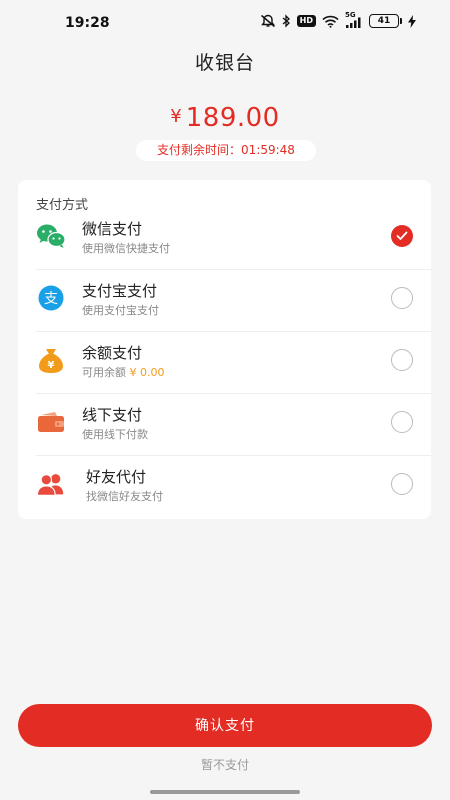  I want to click on payment-countdown: 支付剩余时间：01:59:48, so click(226, 150).